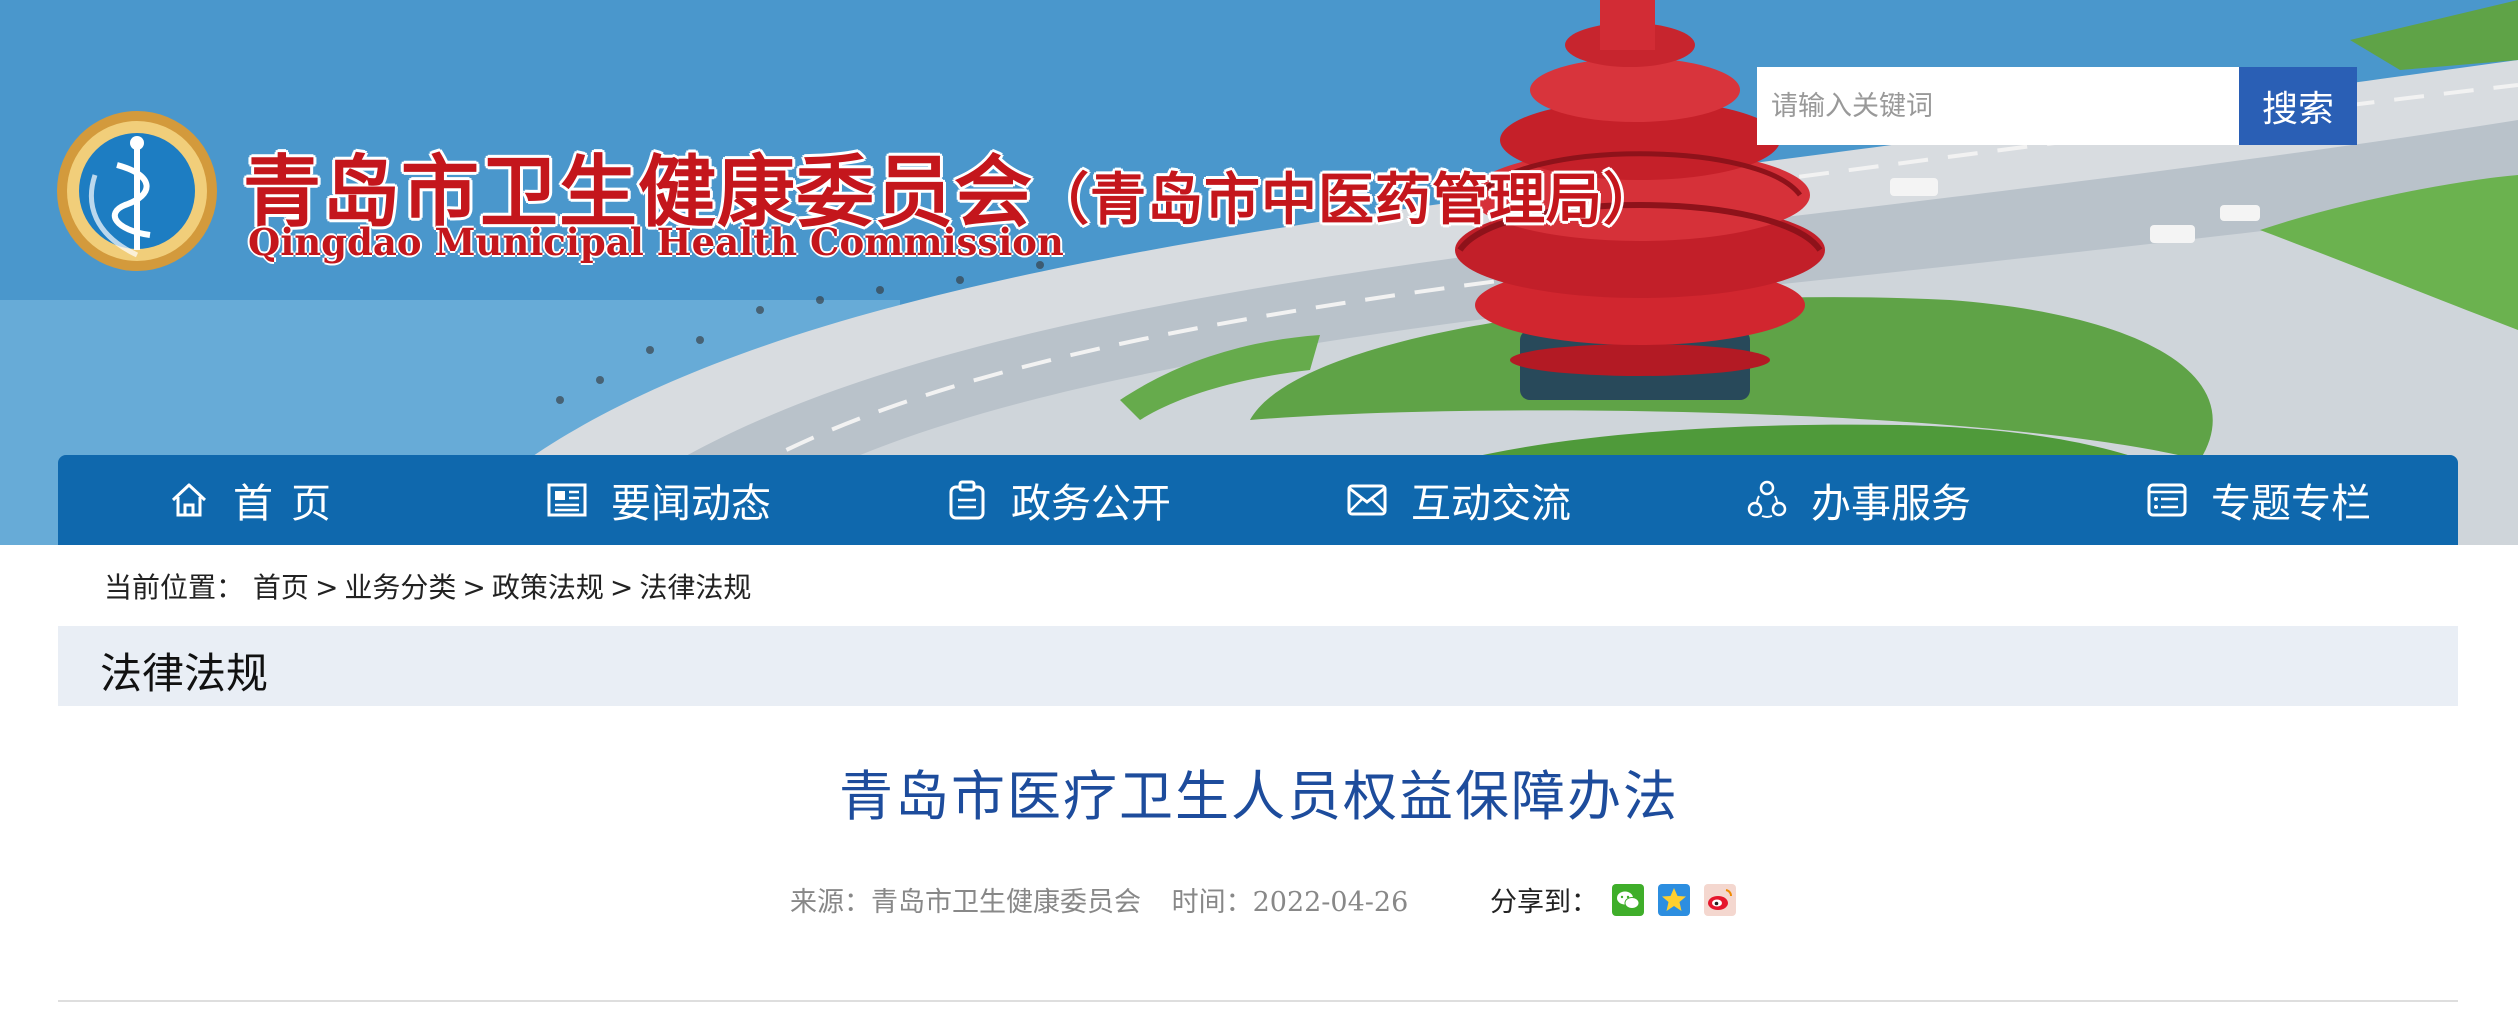 The width and height of the screenshot is (2518, 1032). I want to click on wechat-icon, so click(1628, 899).